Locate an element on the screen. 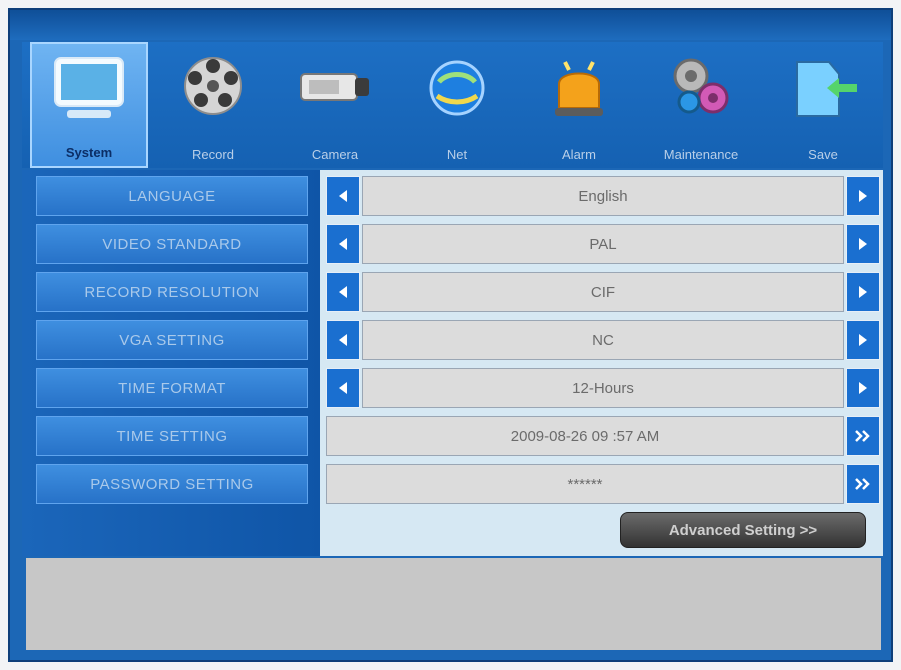 This screenshot has height=670, width=901. record-resolution-label: RECORD RESOLUTION is located at coordinates (172, 292).